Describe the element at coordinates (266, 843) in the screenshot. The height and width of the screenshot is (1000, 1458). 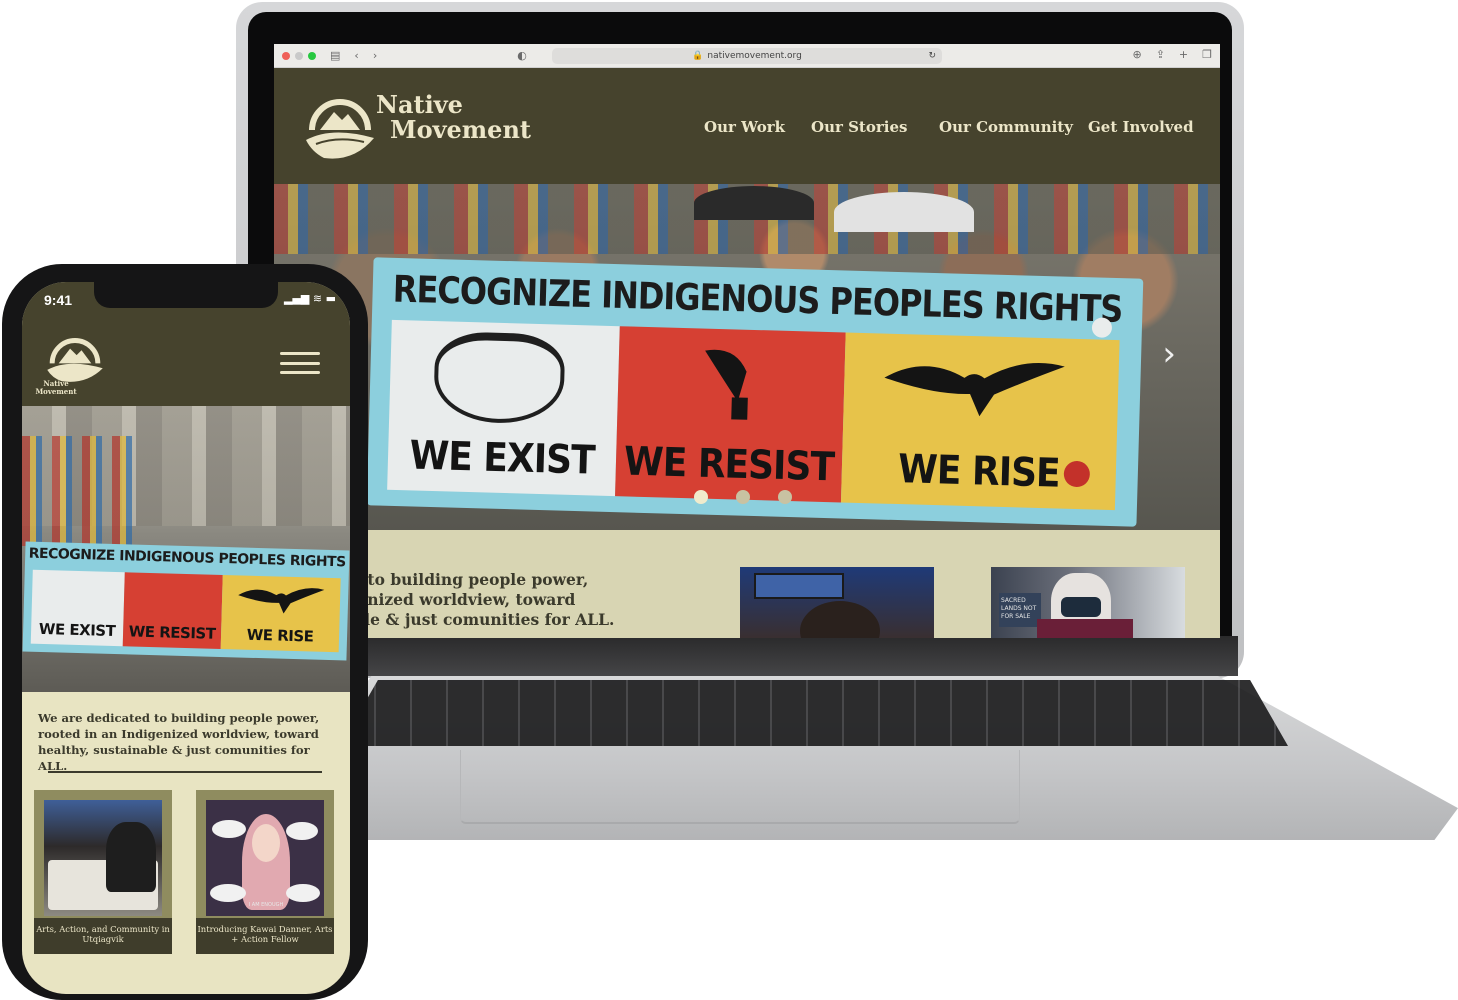
I see `image-face` at that location.